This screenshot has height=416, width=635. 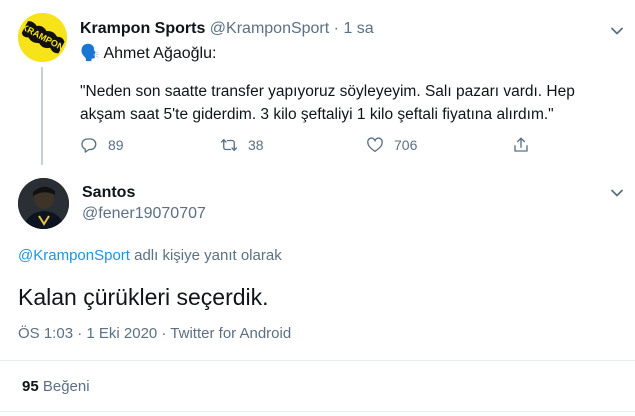 What do you see at coordinates (205, 255) in the screenshot?
I see `reply-to-label: adlı kişiye yanıt olarak` at bounding box center [205, 255].